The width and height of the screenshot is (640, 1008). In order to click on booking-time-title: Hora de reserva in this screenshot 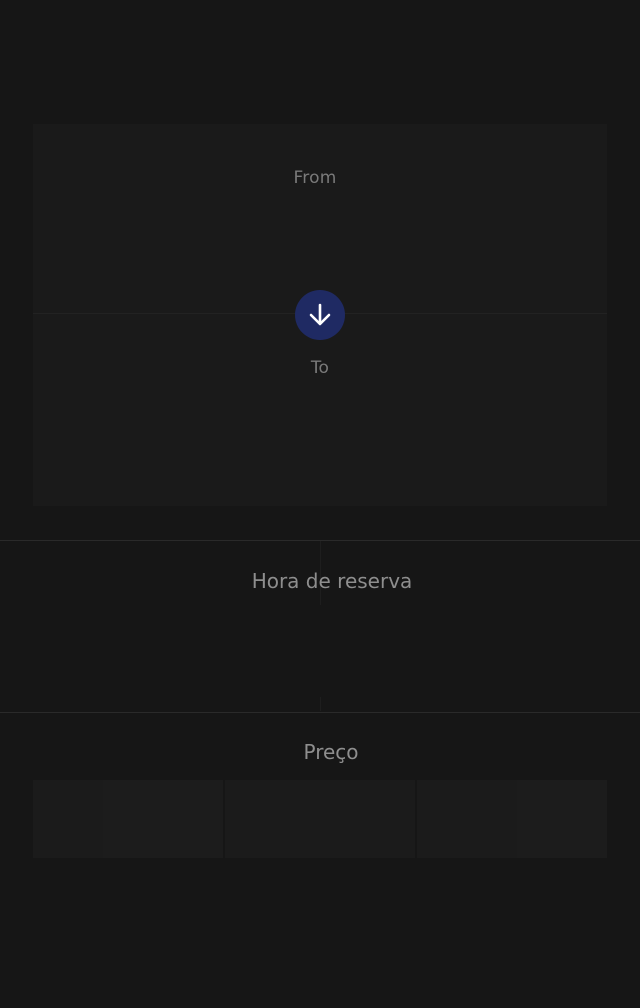, I will do `click(332, 581)`.